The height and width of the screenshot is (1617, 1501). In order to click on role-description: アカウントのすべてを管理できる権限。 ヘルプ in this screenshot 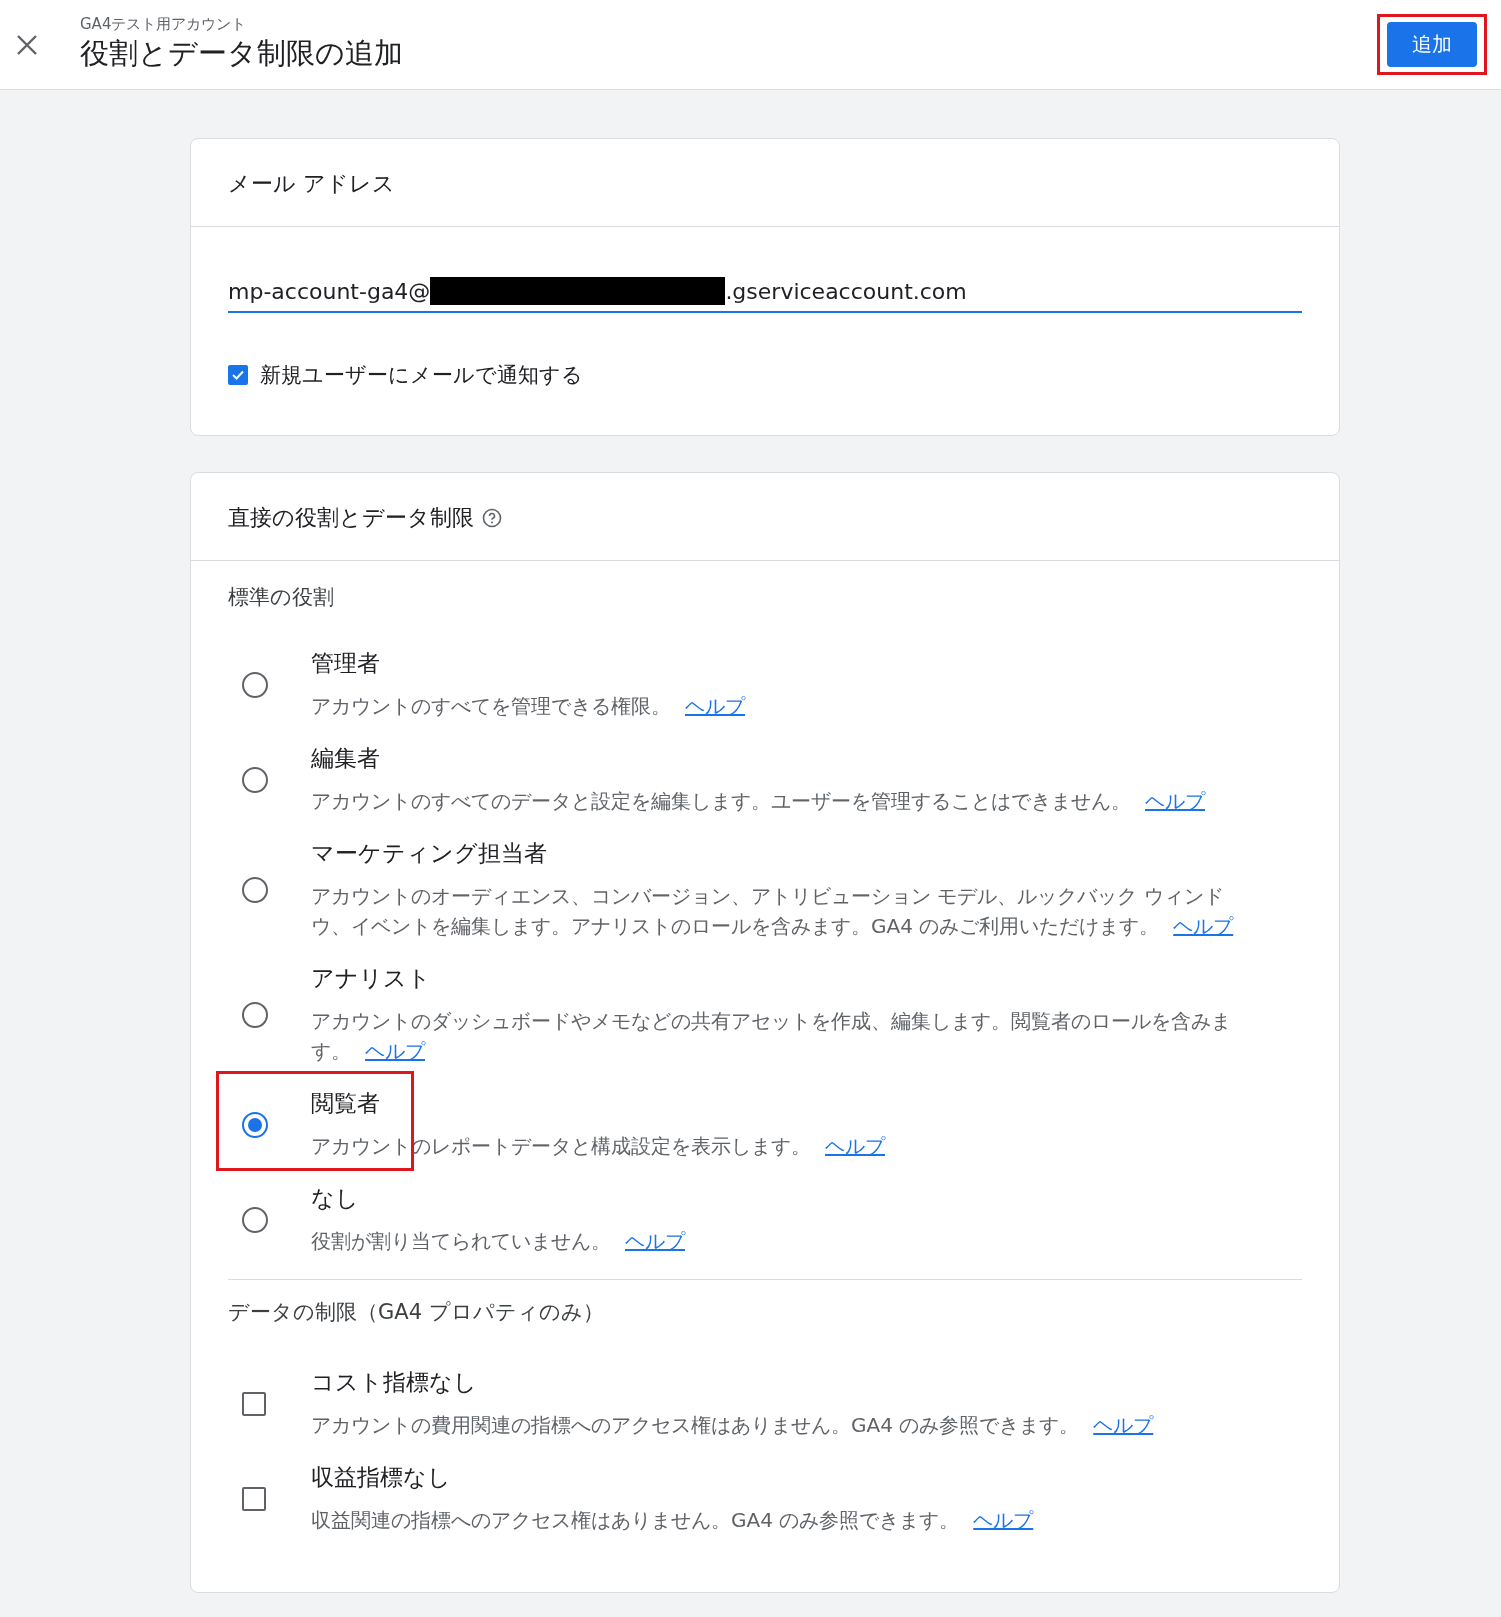, I will do `click(529, 706)`.